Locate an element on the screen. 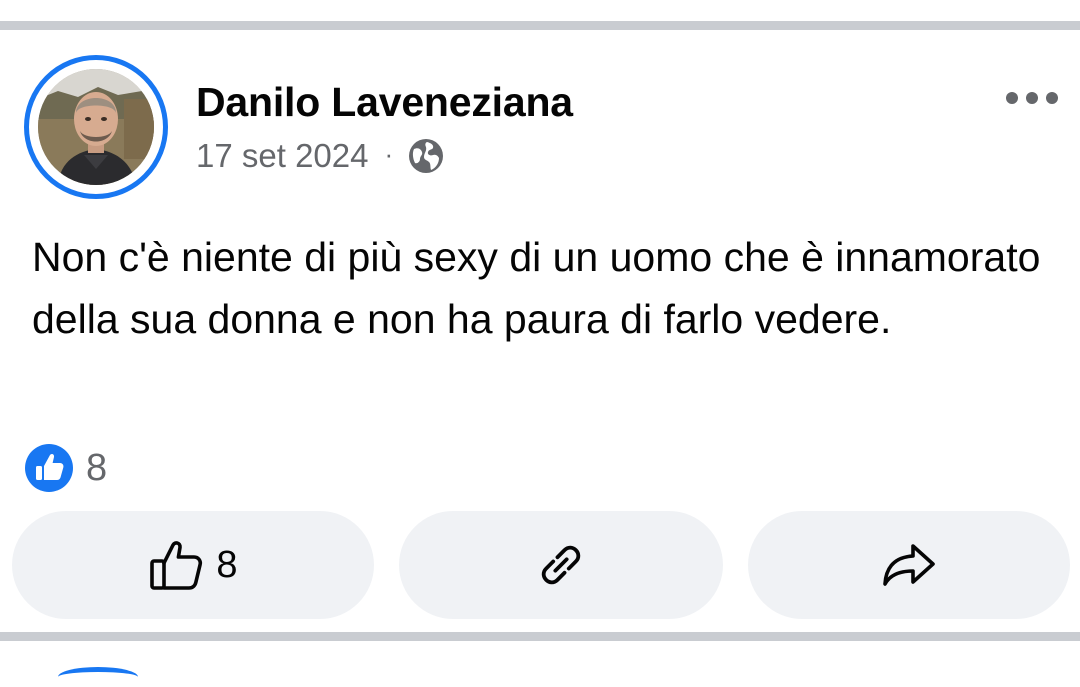  post-meta: 17 set 2024 · is located at coordinates (320, 156).